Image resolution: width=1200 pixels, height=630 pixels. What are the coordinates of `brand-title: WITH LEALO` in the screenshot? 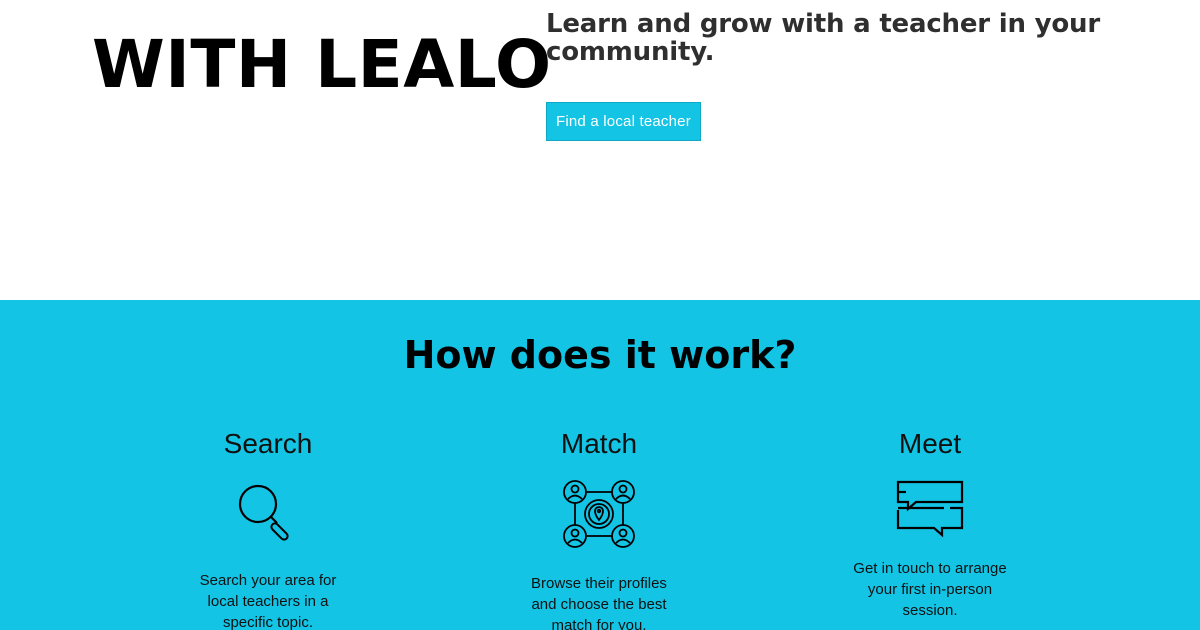 It's located at (322, 64).